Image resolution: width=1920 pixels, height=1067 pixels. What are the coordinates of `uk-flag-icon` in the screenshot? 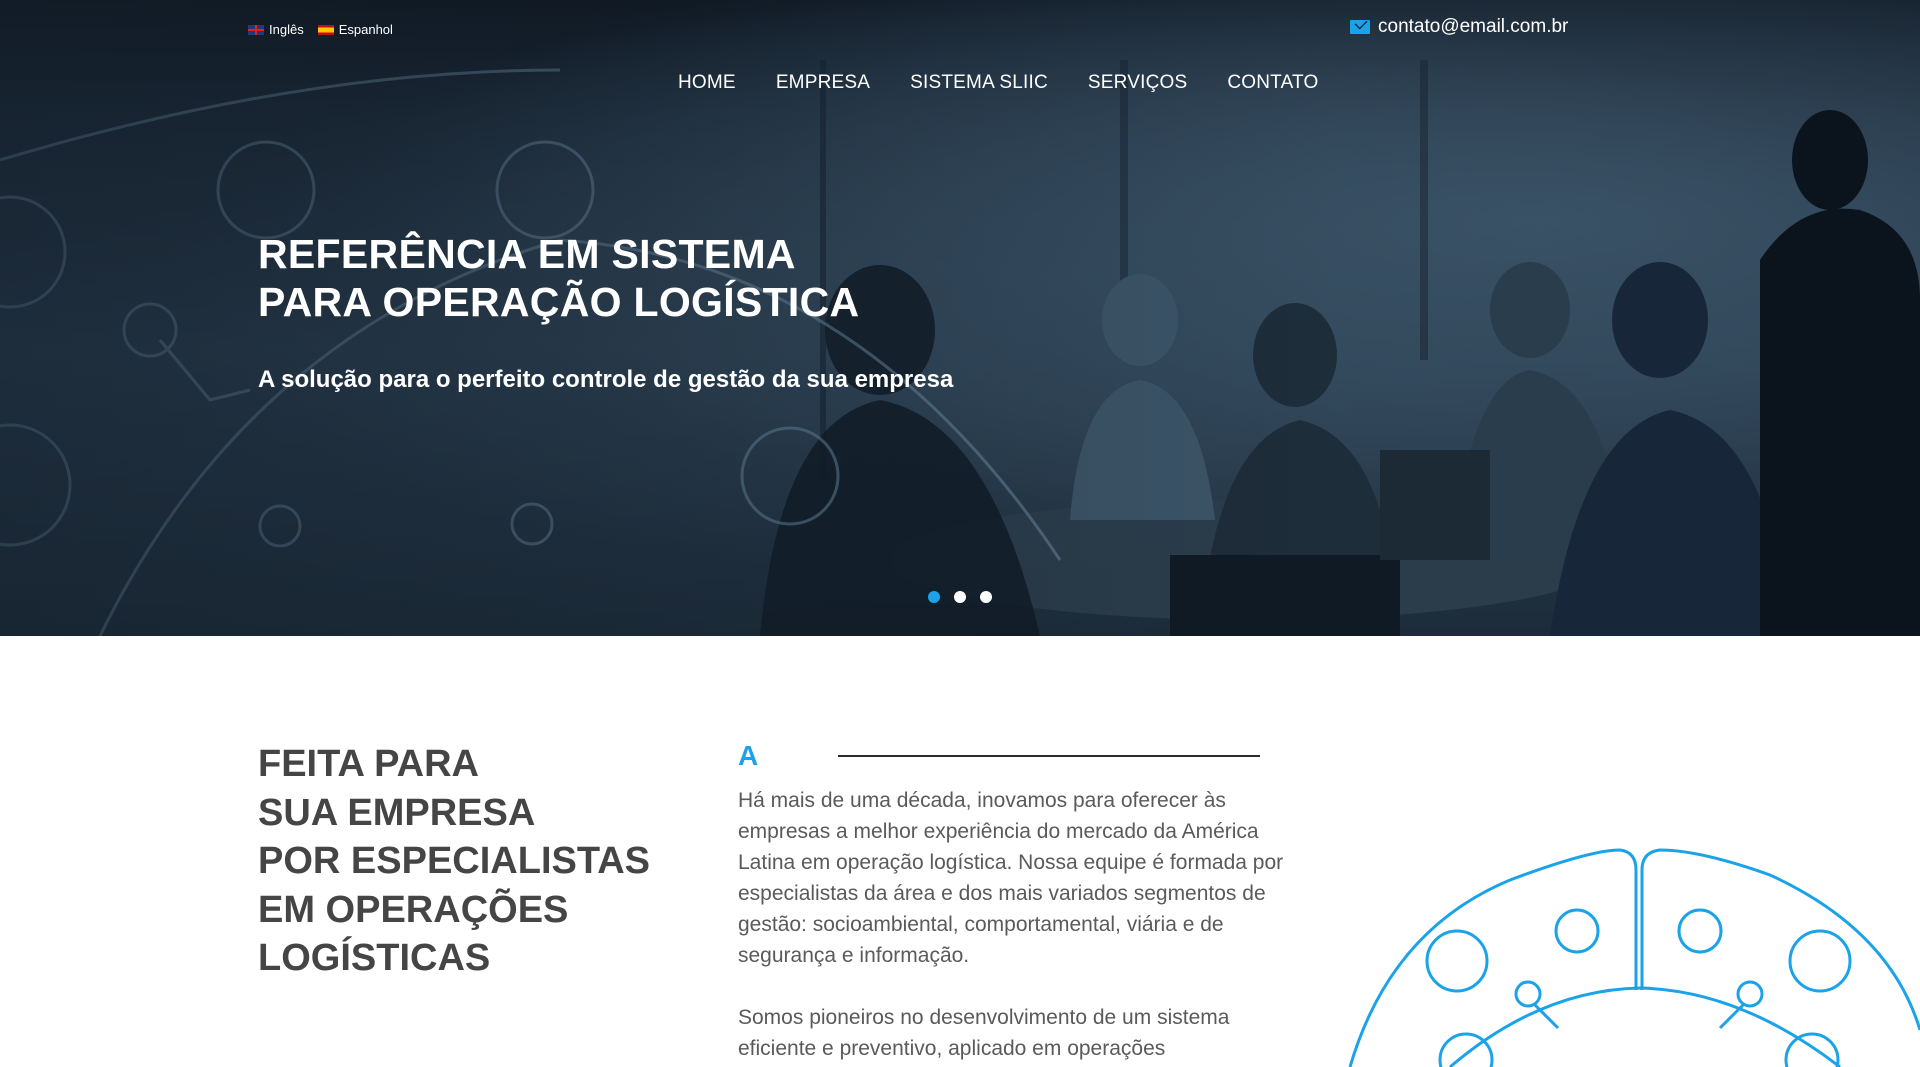 It's located at (256, 29).